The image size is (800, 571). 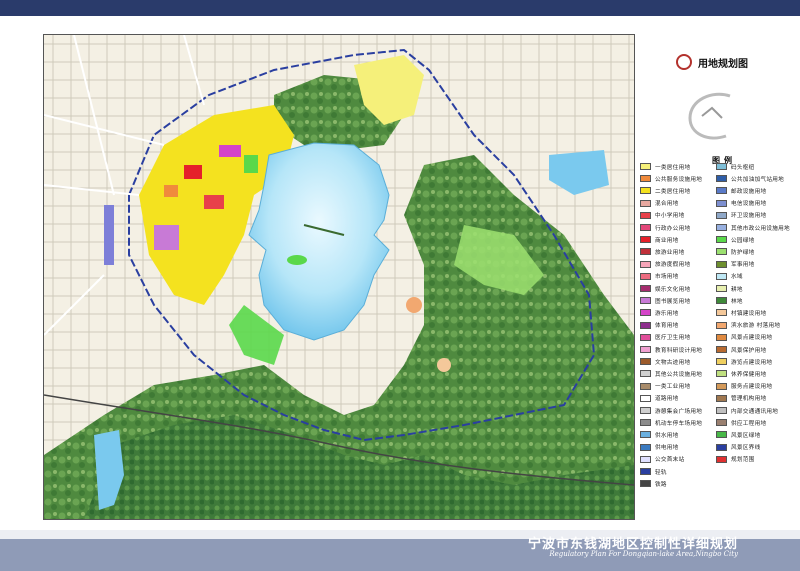 I want to click on legend-label: 轻轨, so click(x=661, y=472).